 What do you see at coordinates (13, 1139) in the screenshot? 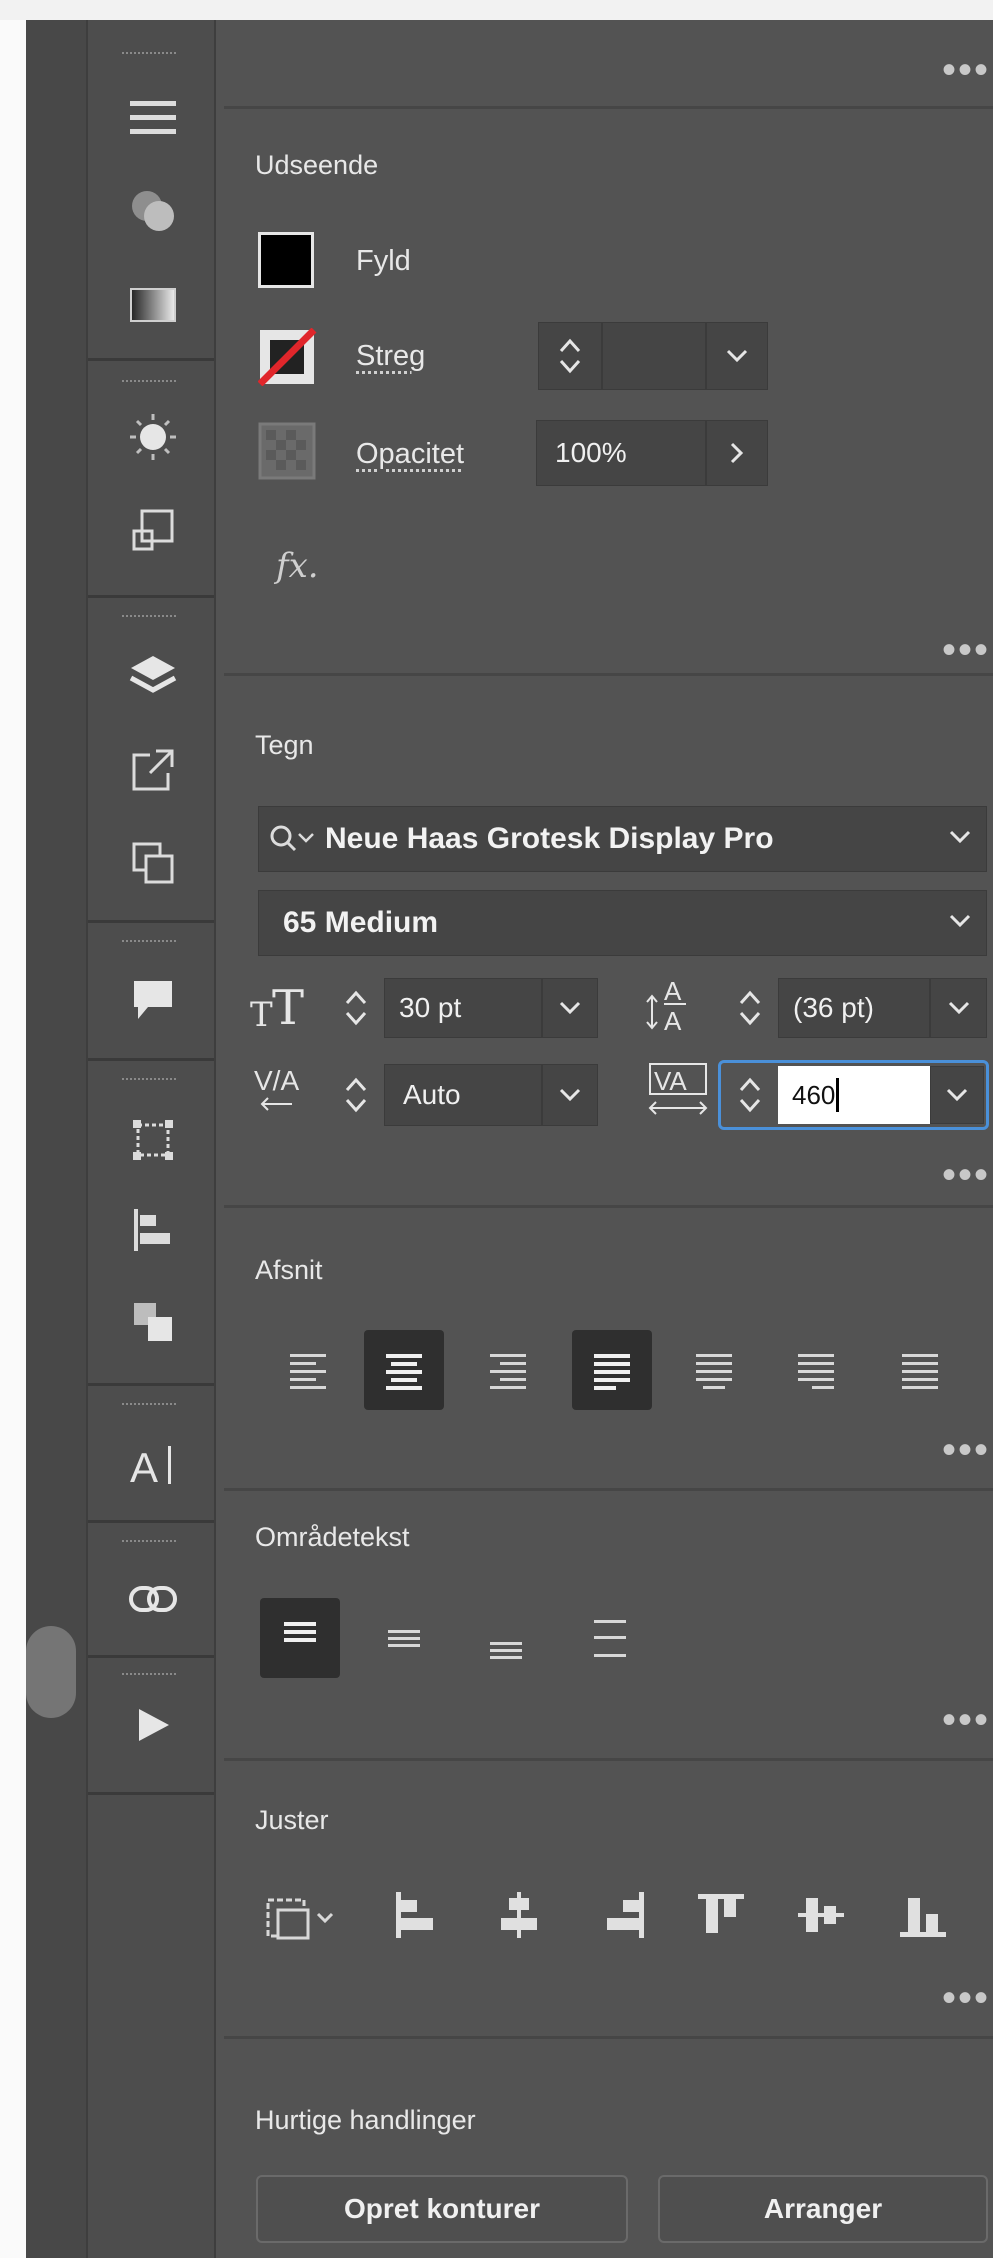
I see `window-left-edge` at bounding box center [13, 1139].